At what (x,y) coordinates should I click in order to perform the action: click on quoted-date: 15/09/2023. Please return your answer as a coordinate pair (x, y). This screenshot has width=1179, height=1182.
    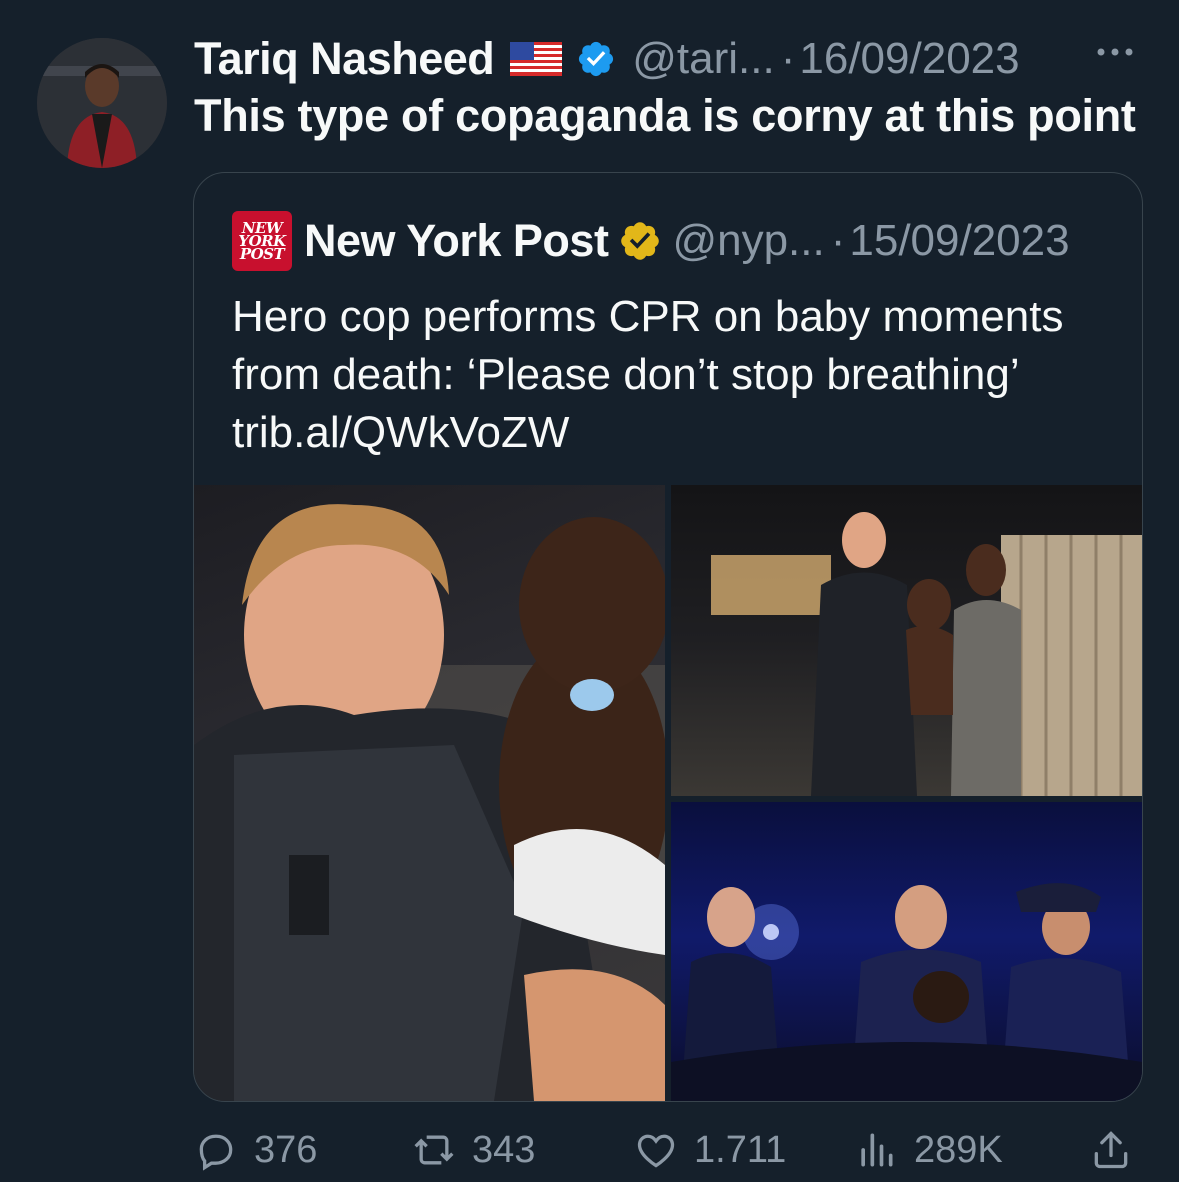
    Looking at the image, I should click on (959, 241).